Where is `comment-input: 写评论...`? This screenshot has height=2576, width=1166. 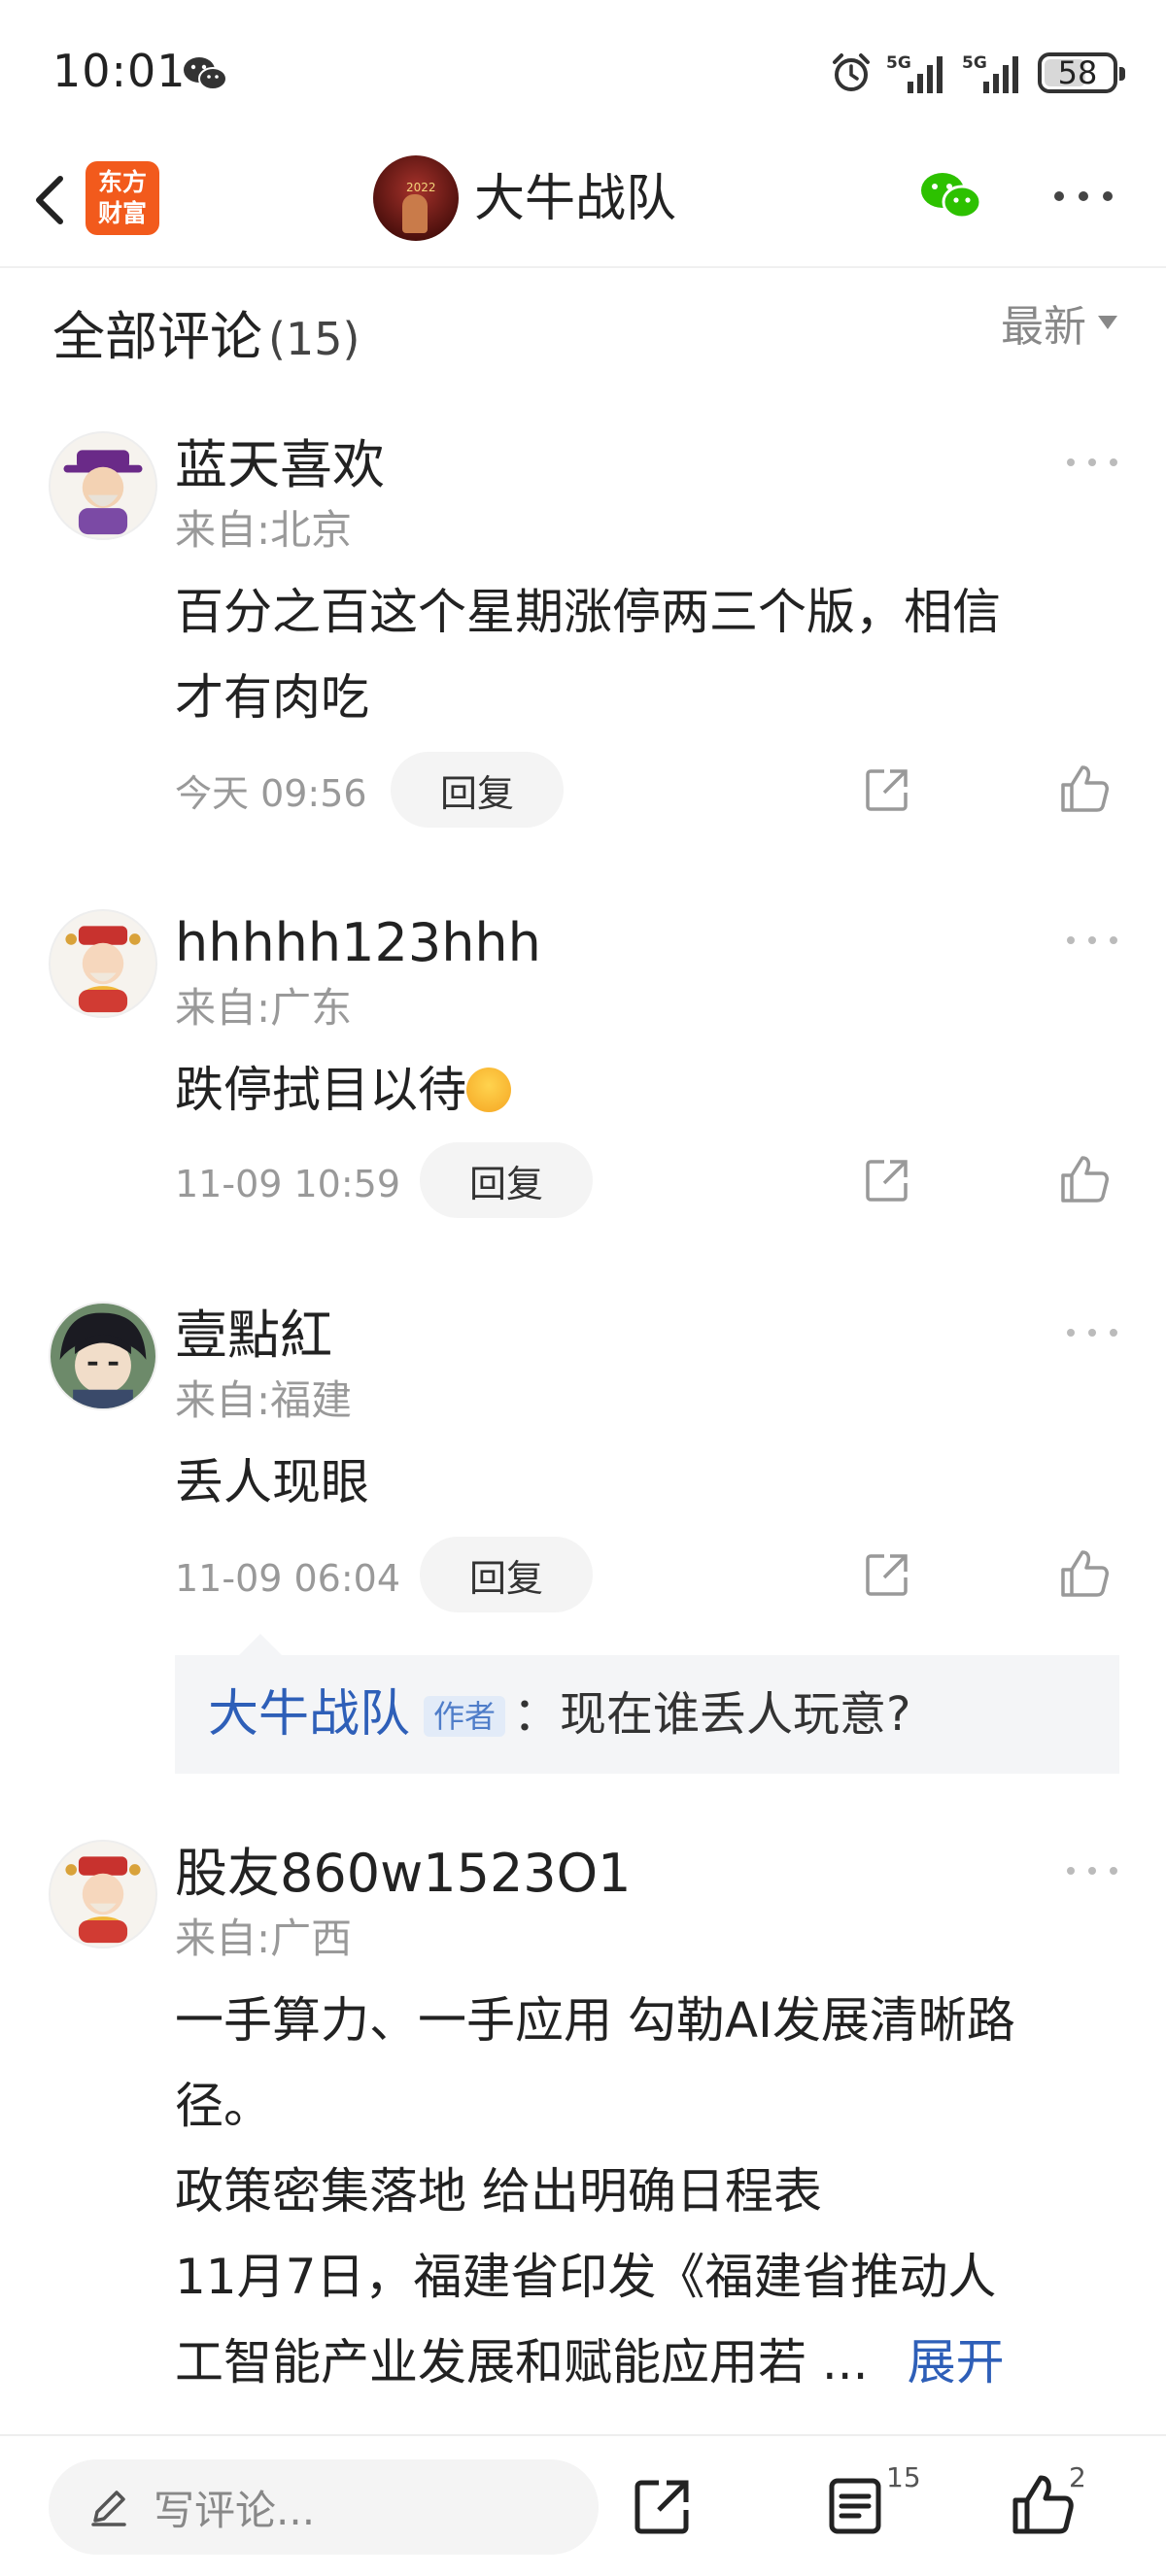
comment-input: 写评论... is located at coordinates (324, 2507).